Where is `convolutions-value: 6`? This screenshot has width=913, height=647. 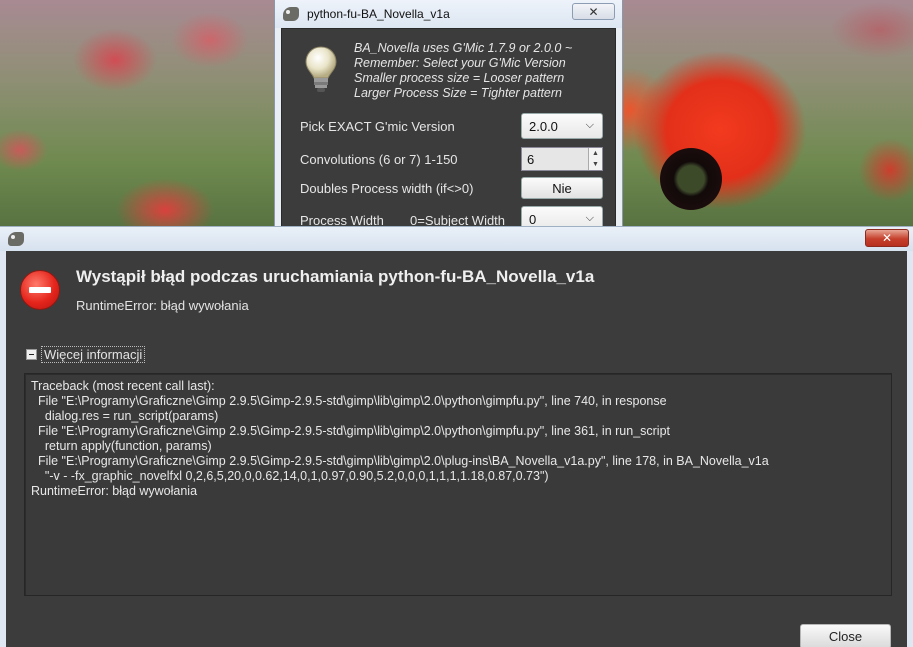 convolutions-value: 6 is located at coordinates (531, 159).